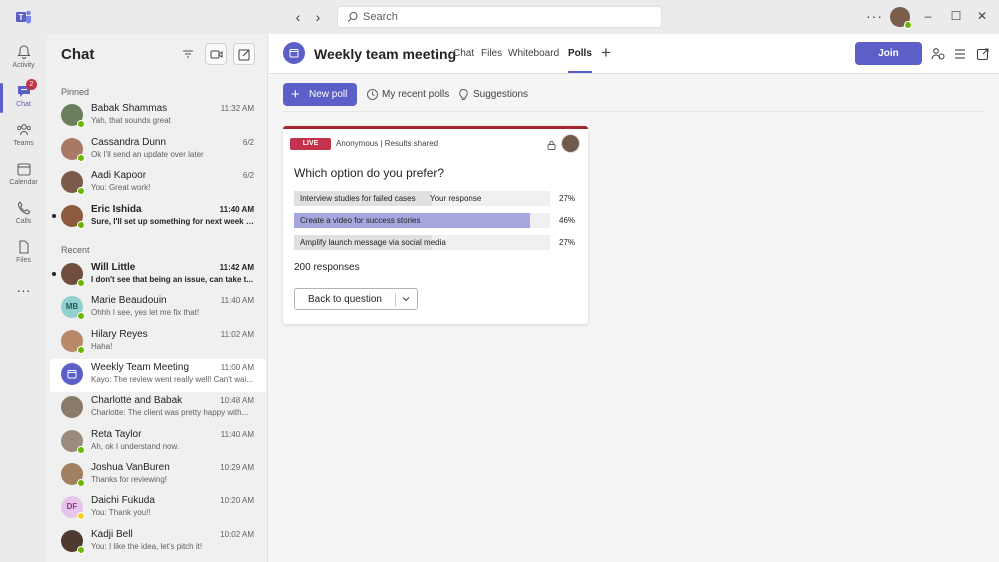 This screenshot has width=999, height=562. I want to click on chat-name: Babak Shammas, so click(129, 108).